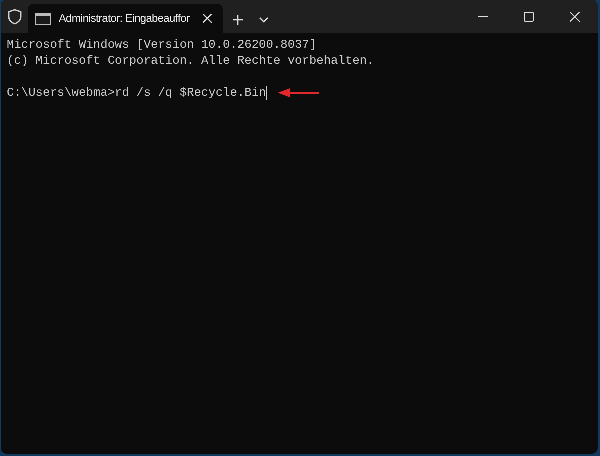  I want to click on console-line: Microsoft Windows [Version 10.0.26200.8037], so click(162, 45).